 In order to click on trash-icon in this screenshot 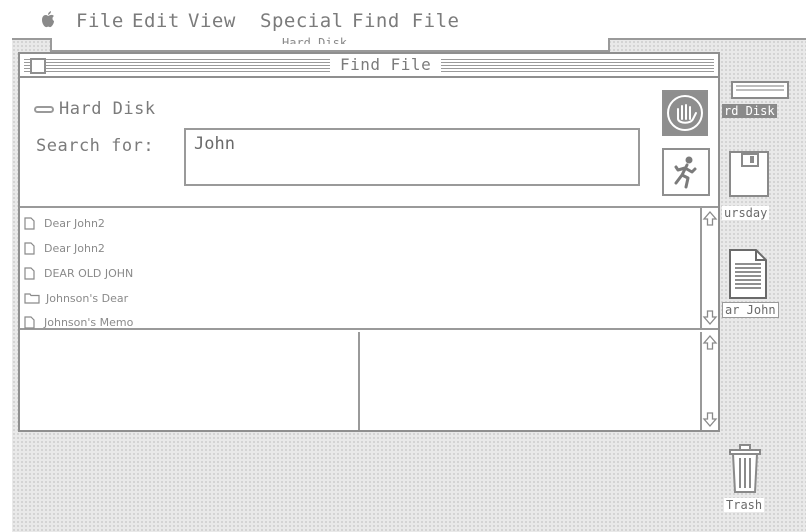, I will do `click(745, 469)`.